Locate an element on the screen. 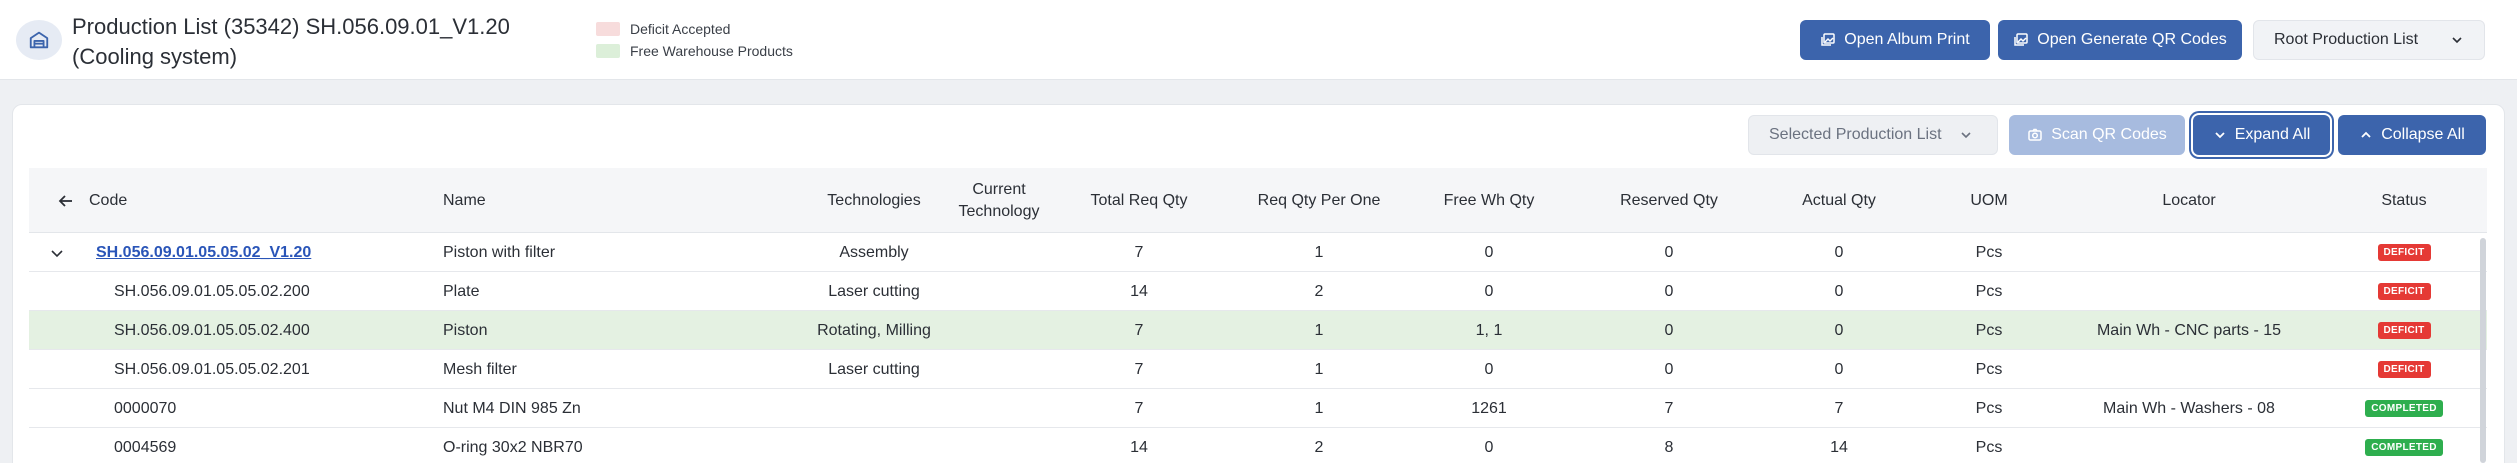 The height and width of the screenshot is (463, 2517). back-arrow-icon is located at coordinates (66, 200).